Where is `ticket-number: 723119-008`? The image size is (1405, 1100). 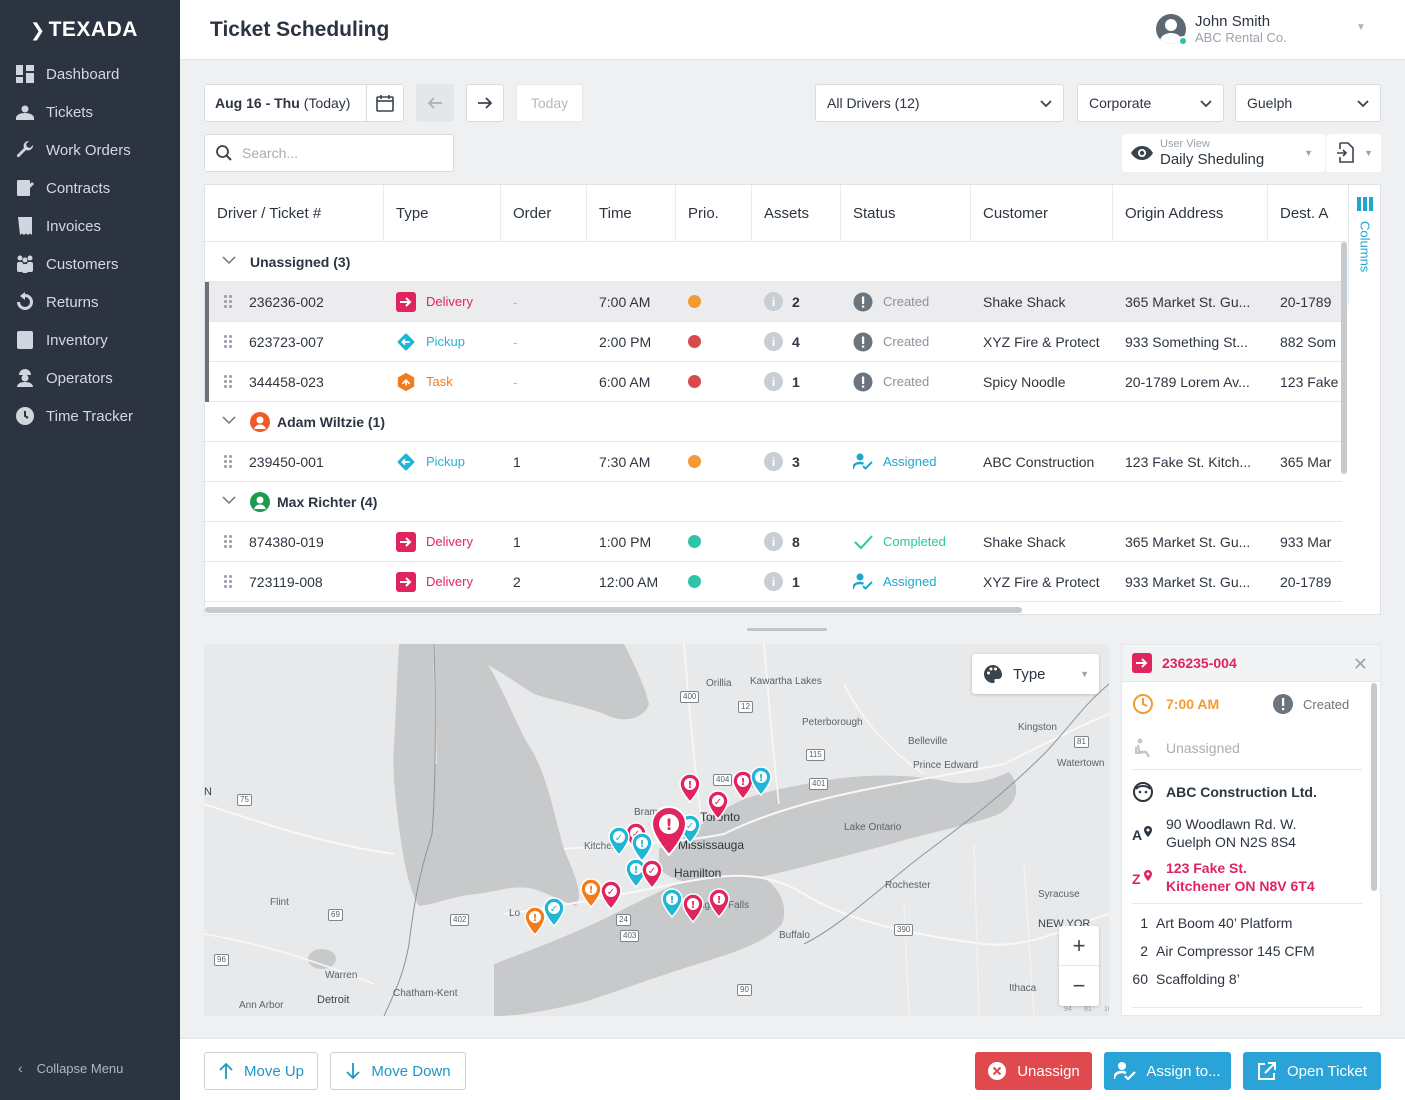 ticket-number: 723119-008 is located at coordinates (286, 582).